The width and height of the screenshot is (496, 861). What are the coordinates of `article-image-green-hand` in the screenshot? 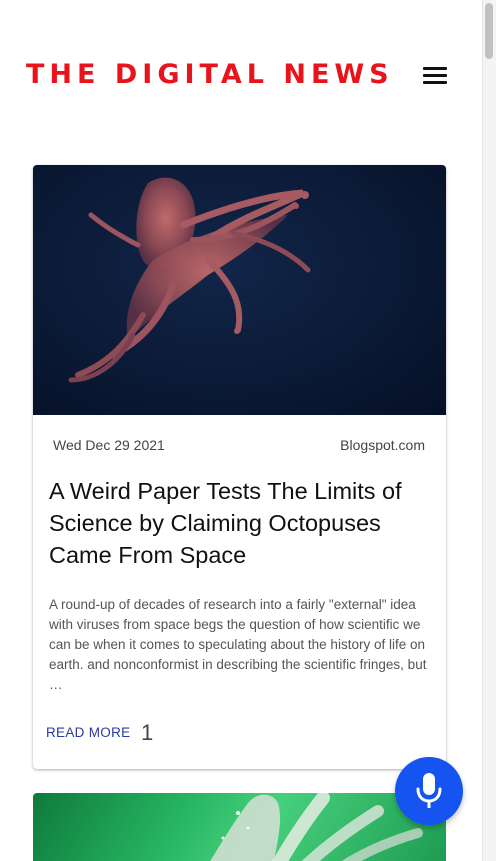 It's located at (239, 827).